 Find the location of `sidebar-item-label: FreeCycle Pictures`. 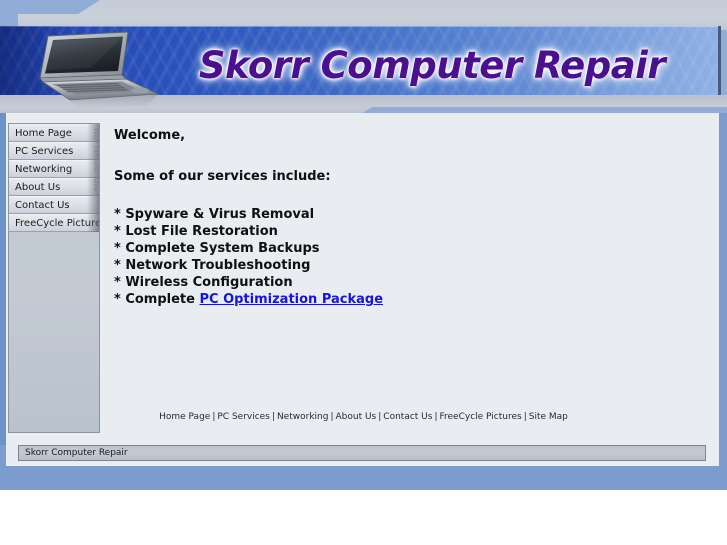

sidebar-item-label: FreeCycle Pictures is located at coordinates (57, 223).